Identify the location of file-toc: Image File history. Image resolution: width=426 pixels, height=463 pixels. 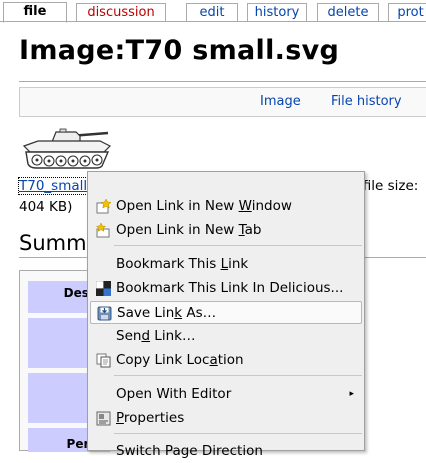
(222, 102).